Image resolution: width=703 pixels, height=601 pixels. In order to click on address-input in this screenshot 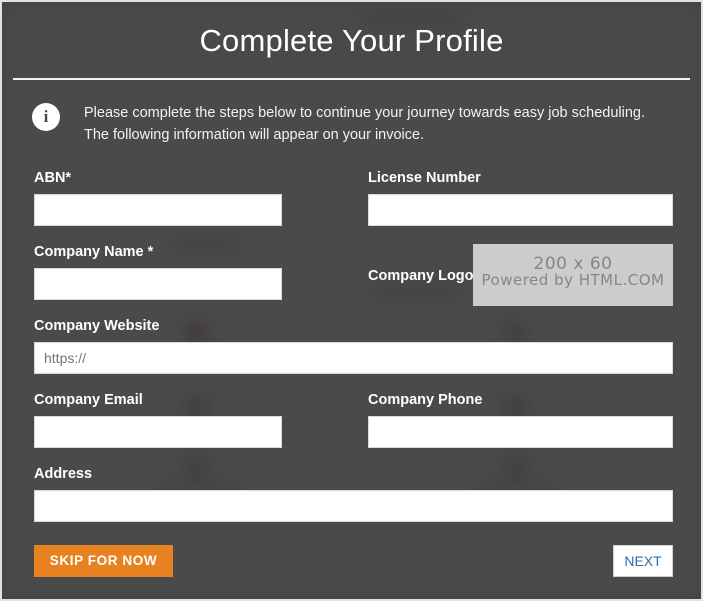, I will do `click(353, 506)`.